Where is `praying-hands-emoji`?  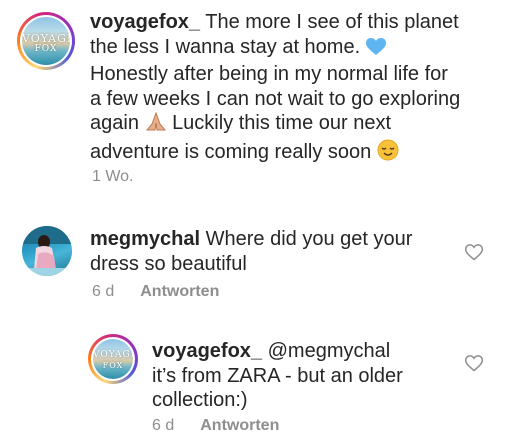 praying-hands-emoji is located at coordinates (156, 125).